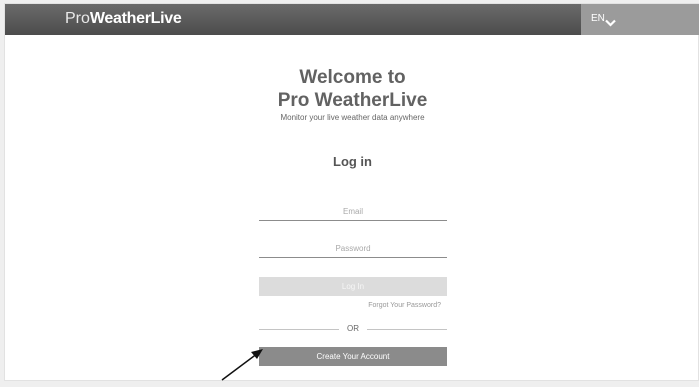 This screenshot has width=699, height=387. What do you see at coordinates (610, 23) in the screenshot?
I see `chevron-down-icon` at bounding box center [610, 23].